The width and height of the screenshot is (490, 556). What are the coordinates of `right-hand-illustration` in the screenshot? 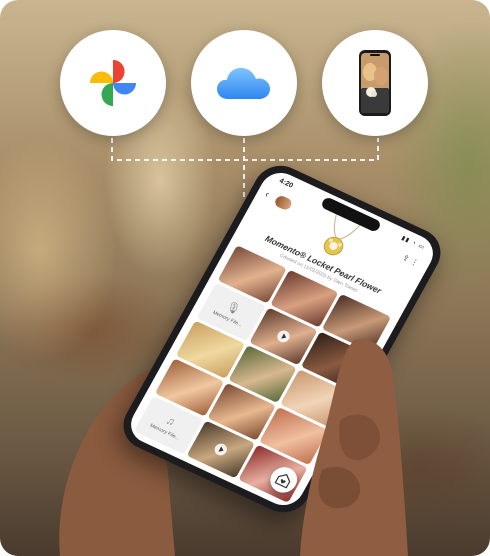 It's located at (354, 447).